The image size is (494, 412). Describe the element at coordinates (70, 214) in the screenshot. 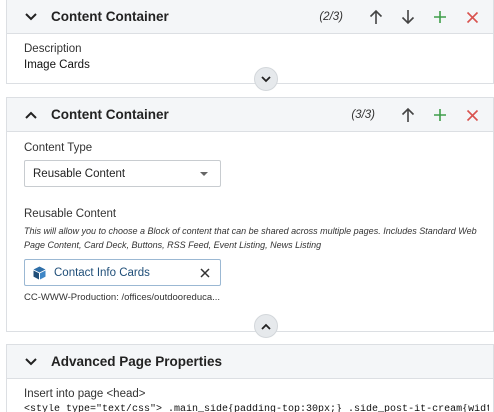

I see `reusable-content-label: Reusable Content` at that location.